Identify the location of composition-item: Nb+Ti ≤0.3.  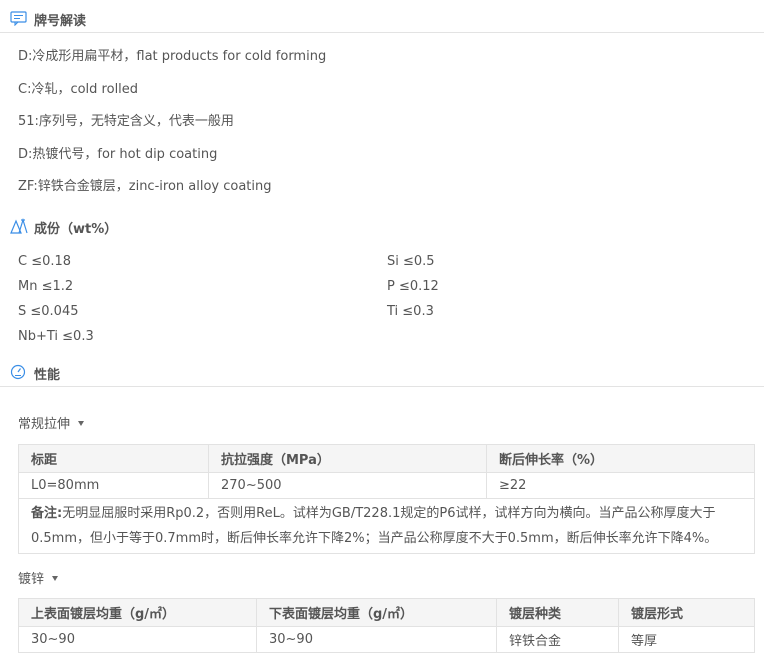
(56, 336).